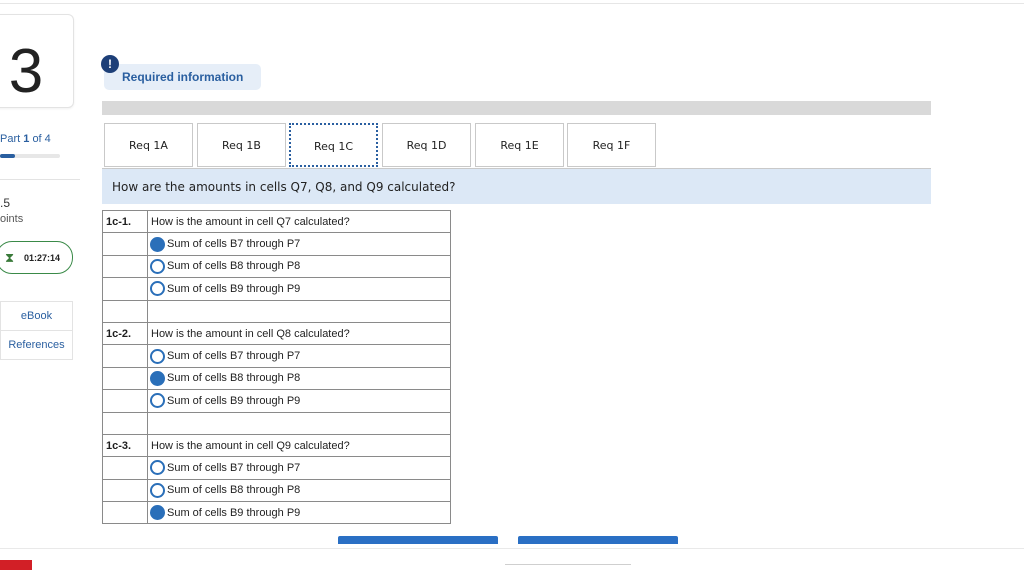  What do you see at coordinates (568, 566) in the screenshot?
I see `bottom-control` at bounding box center [568, 566].